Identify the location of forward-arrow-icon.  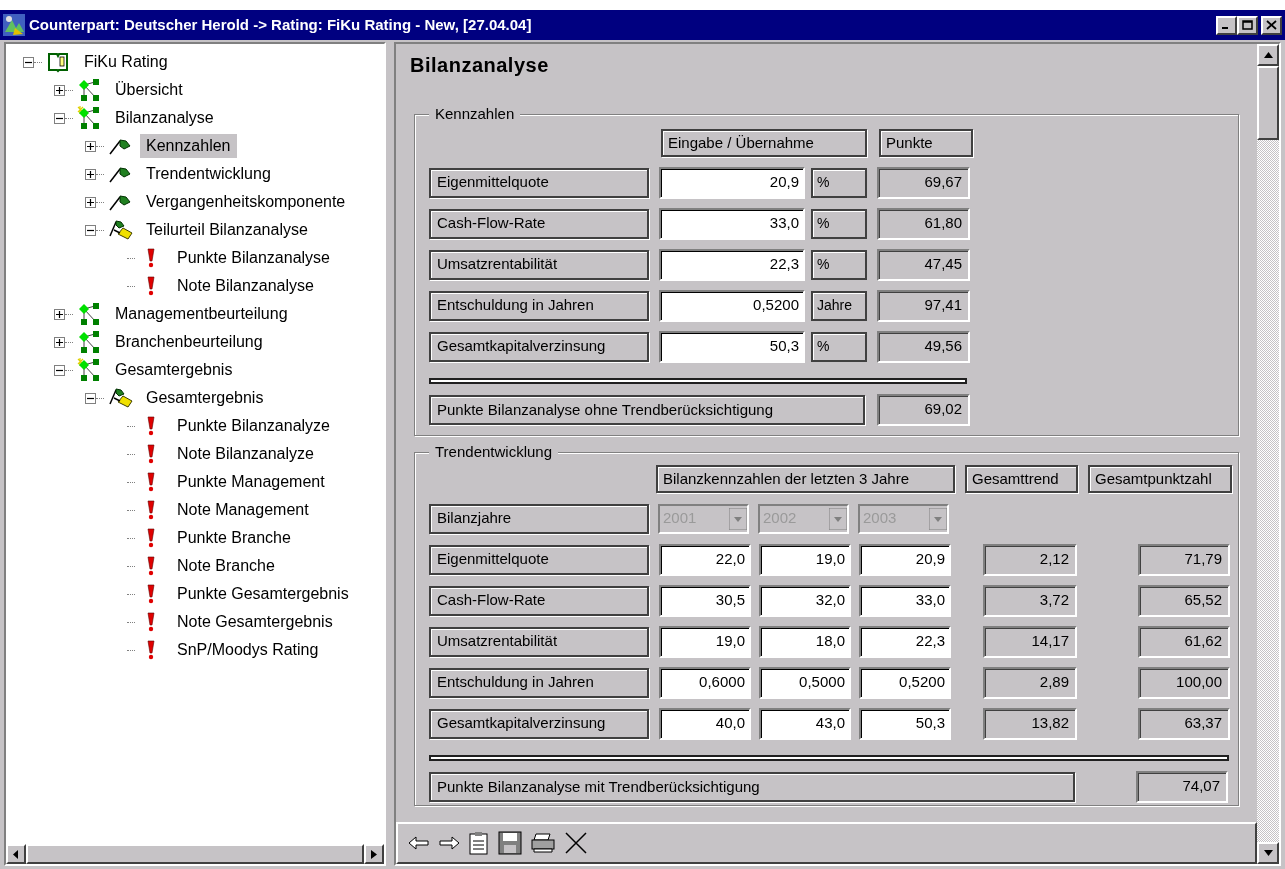
(449, 843).